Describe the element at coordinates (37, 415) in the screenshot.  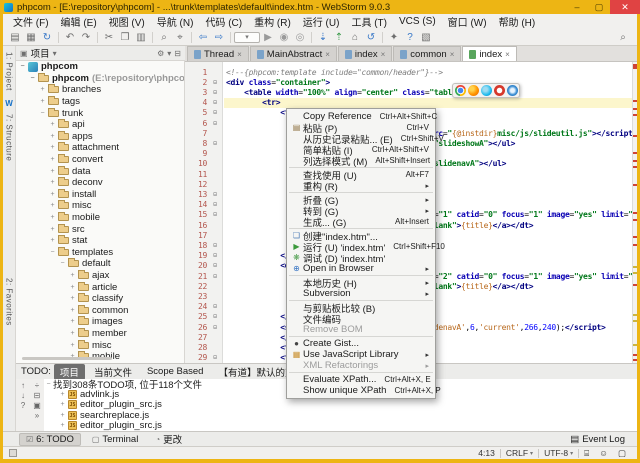
I see `hide-side-icon: »` at that location.